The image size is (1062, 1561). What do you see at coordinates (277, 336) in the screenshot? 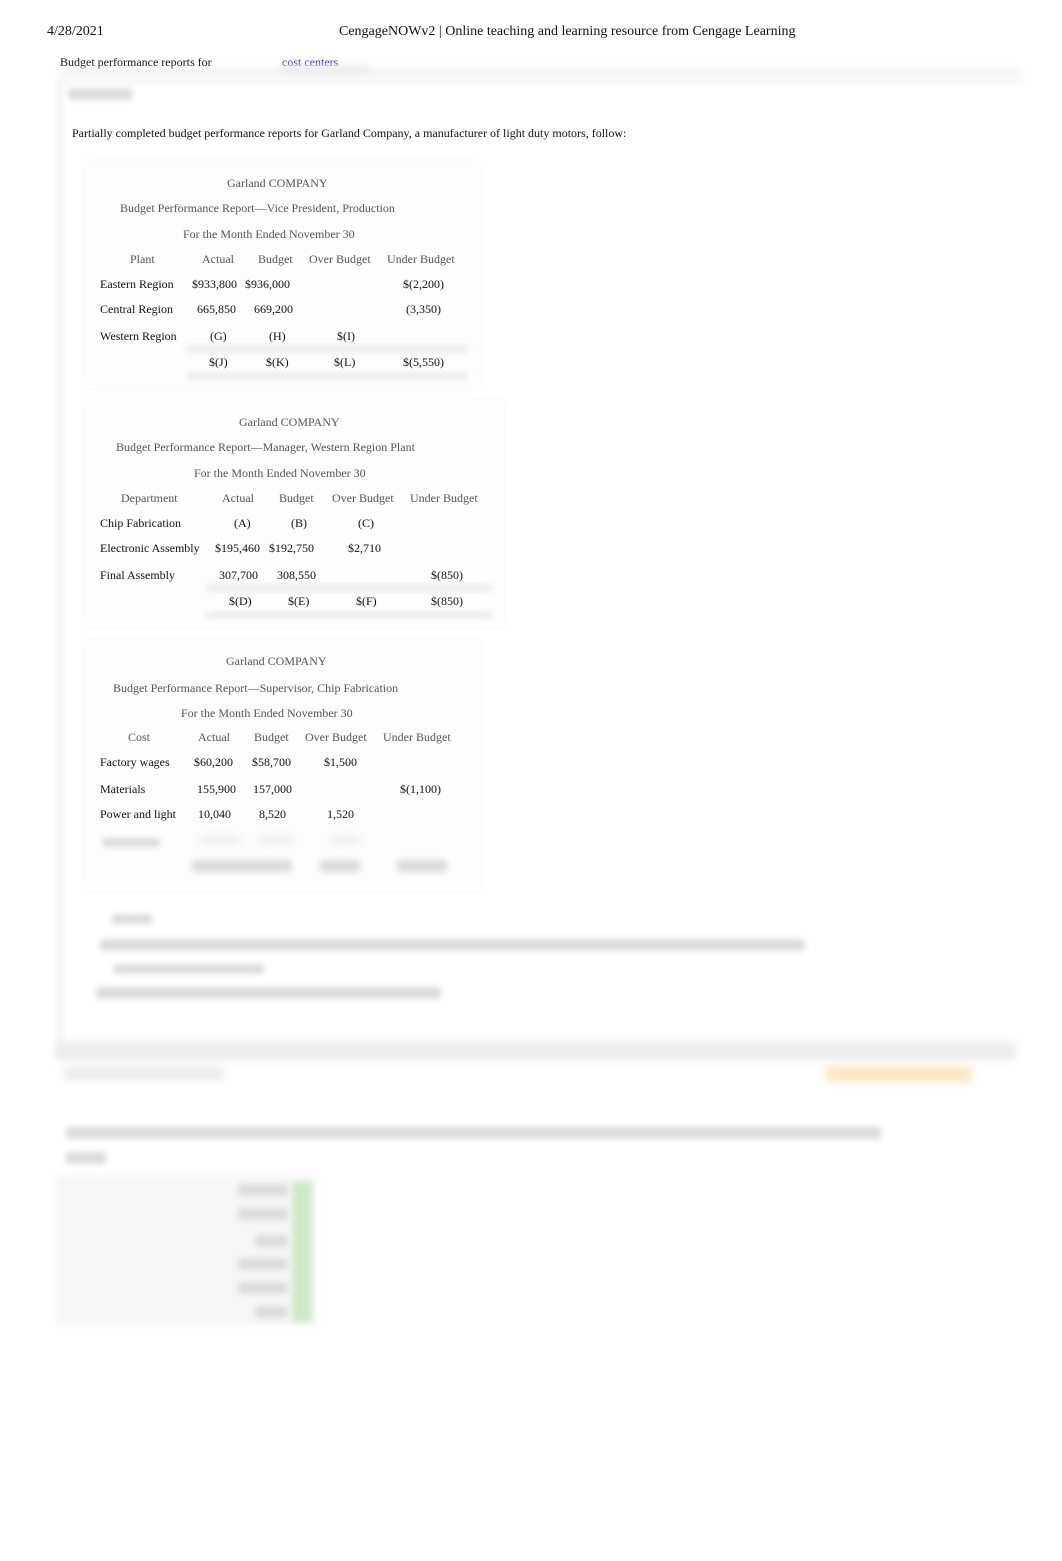
I see `cell-budget: (H)` at bounding box center [277, 336].